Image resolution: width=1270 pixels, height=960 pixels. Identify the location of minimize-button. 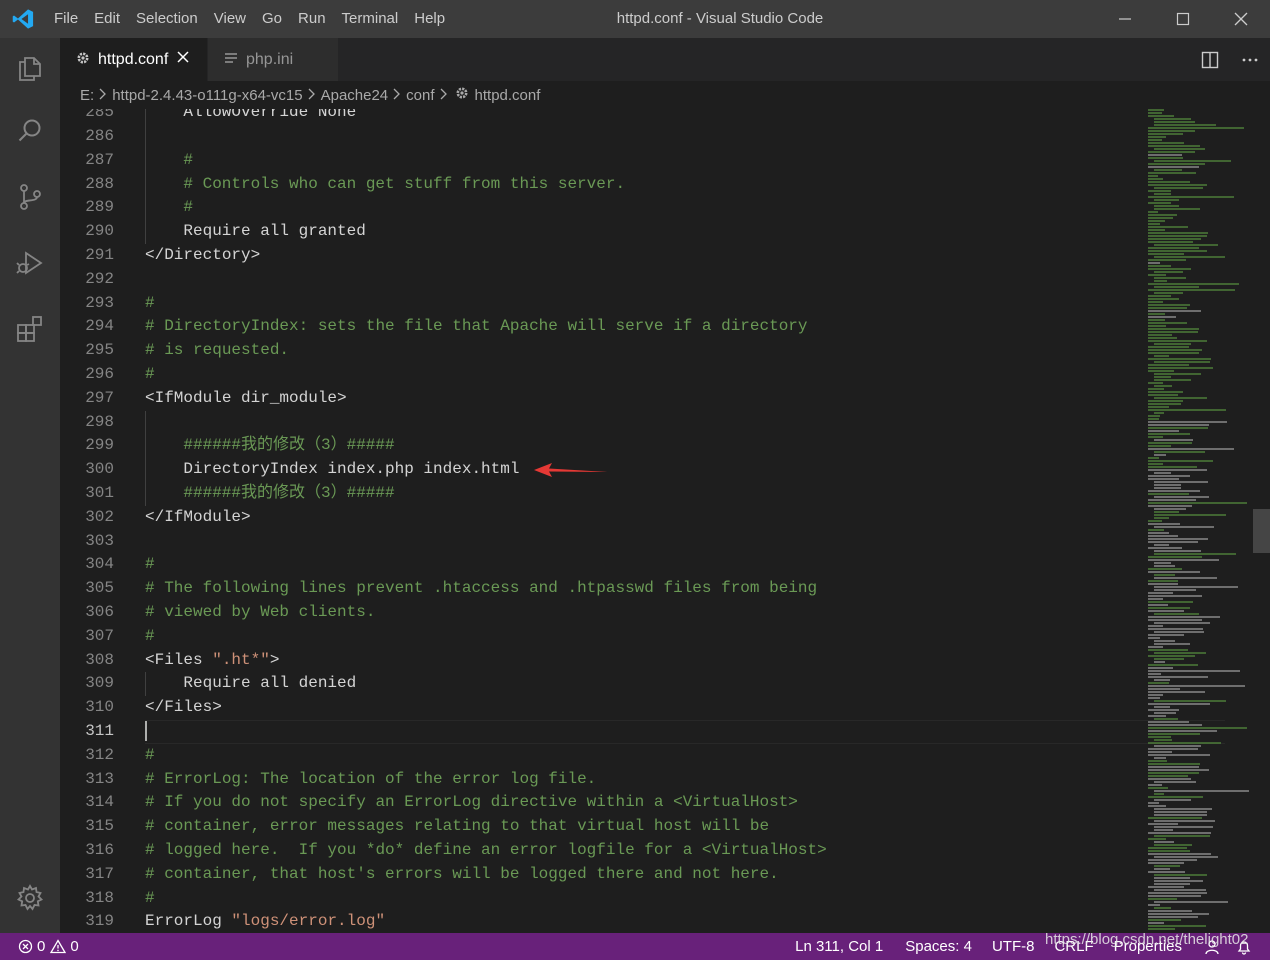
(1125, 19).